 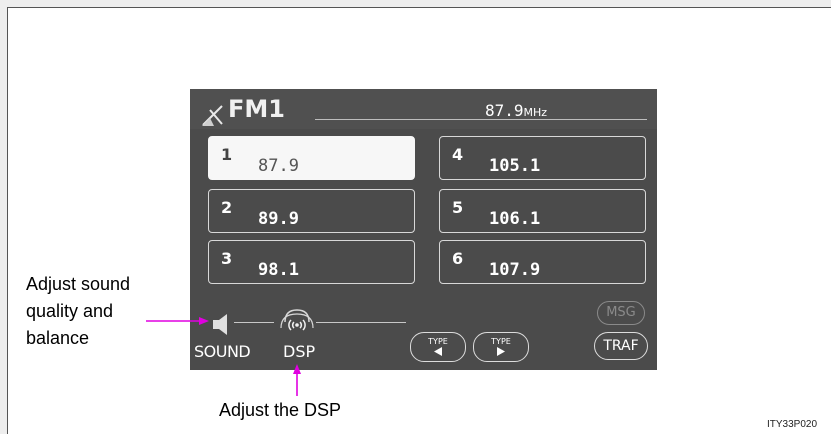 I want to click on sound-arrow-head, so click(x=204, y=321).